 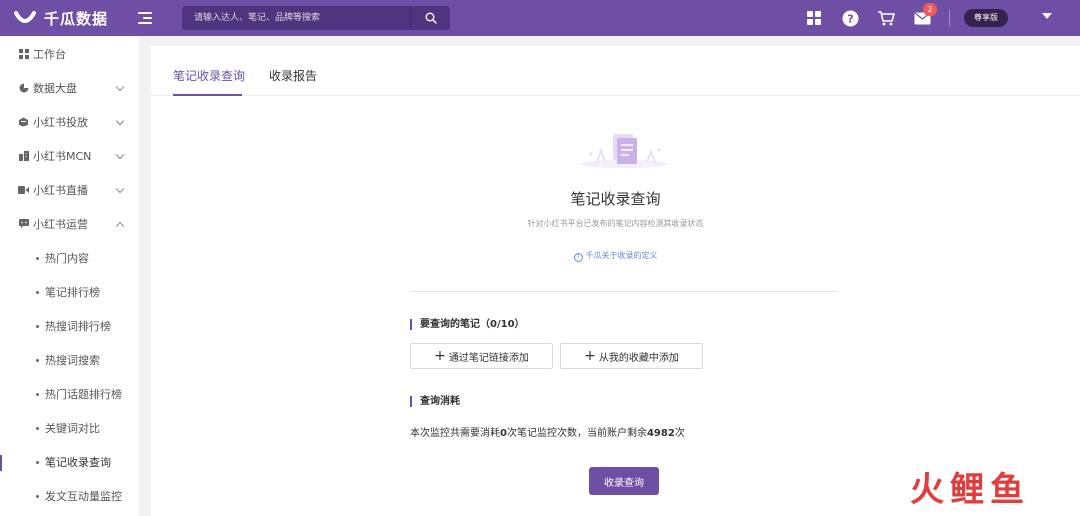 What do you see at coordinates (49, 54) in the screenshot?
I see `sidebar-item-label: 工作台` at bounding box center [49, 54].